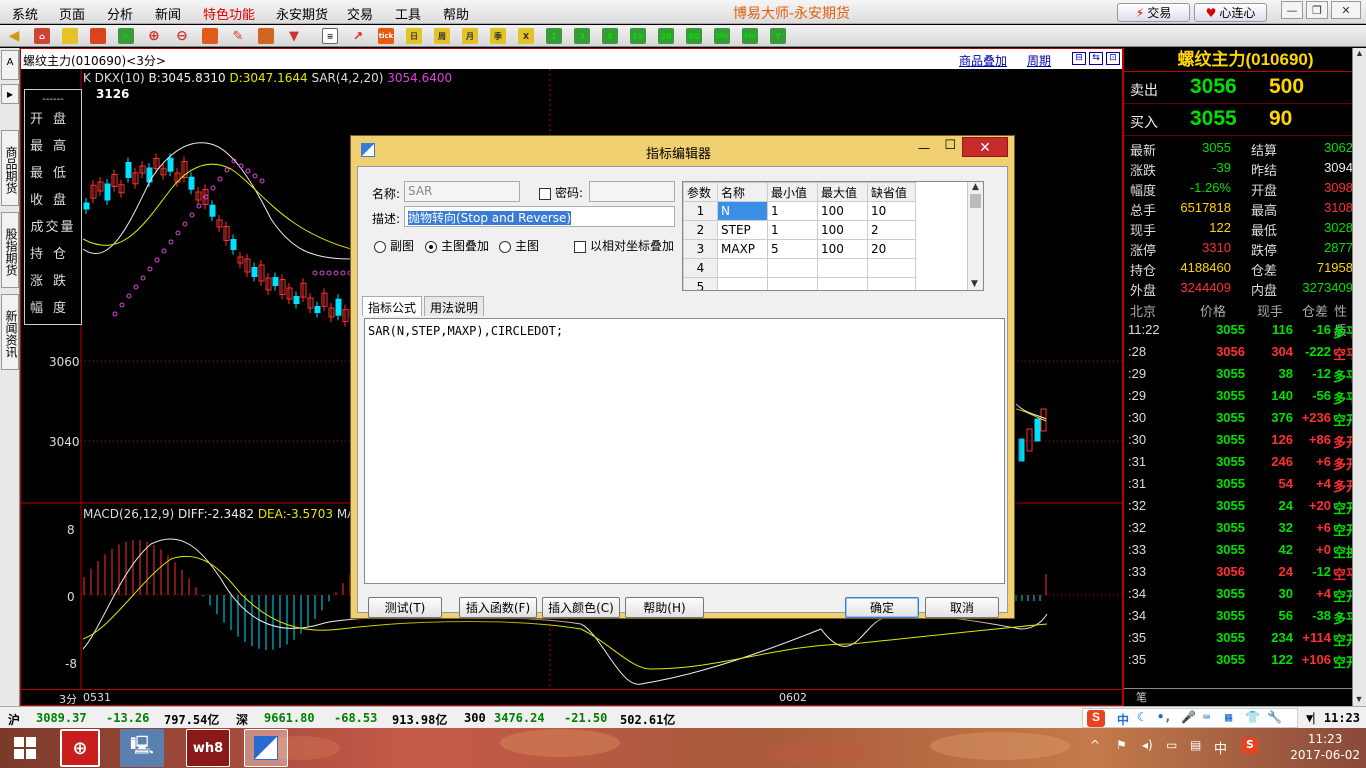 The height and width of the screenshot is (768, 1366). I want to click on period-3-button: 3, so click(582, 36).